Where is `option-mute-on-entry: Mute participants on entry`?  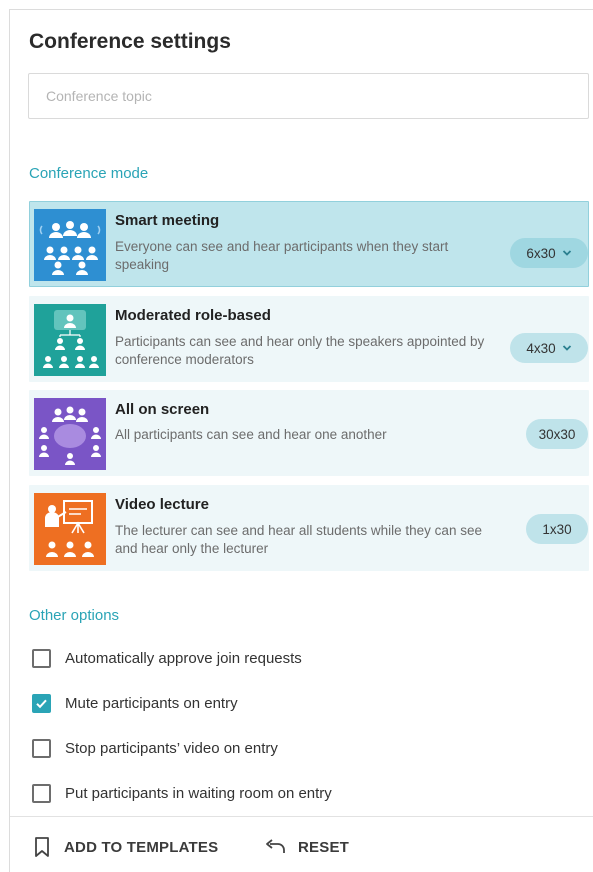
option-mute-on-entry: Mute participants on entry is located at coordinates (135, 703).